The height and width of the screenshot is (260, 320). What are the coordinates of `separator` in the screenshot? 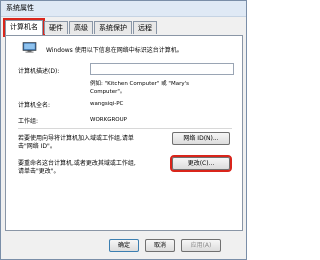 It's located at (125, 128).